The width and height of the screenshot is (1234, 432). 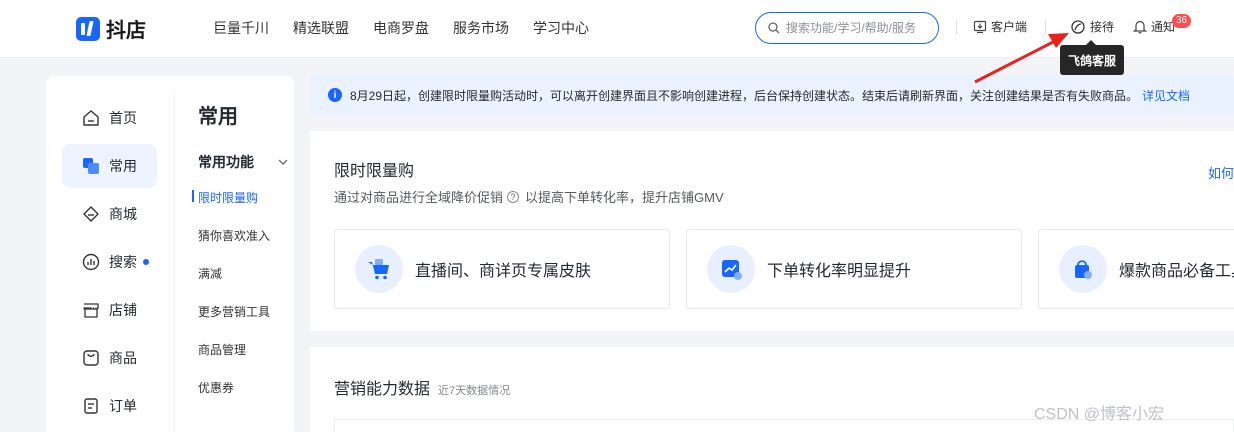 I want to click on mall-icon, so click(x=91, y=214).